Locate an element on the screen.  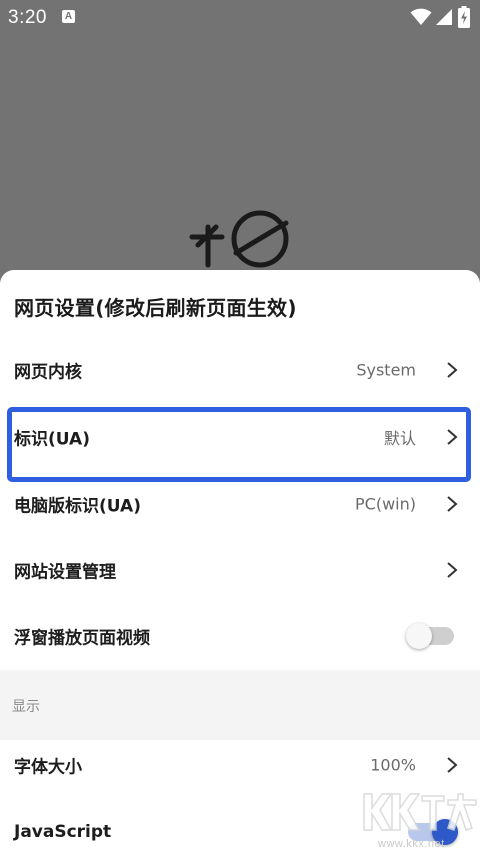
row-floating-video: 浮窗播放页面视频 is located at coordinates (240, 636).